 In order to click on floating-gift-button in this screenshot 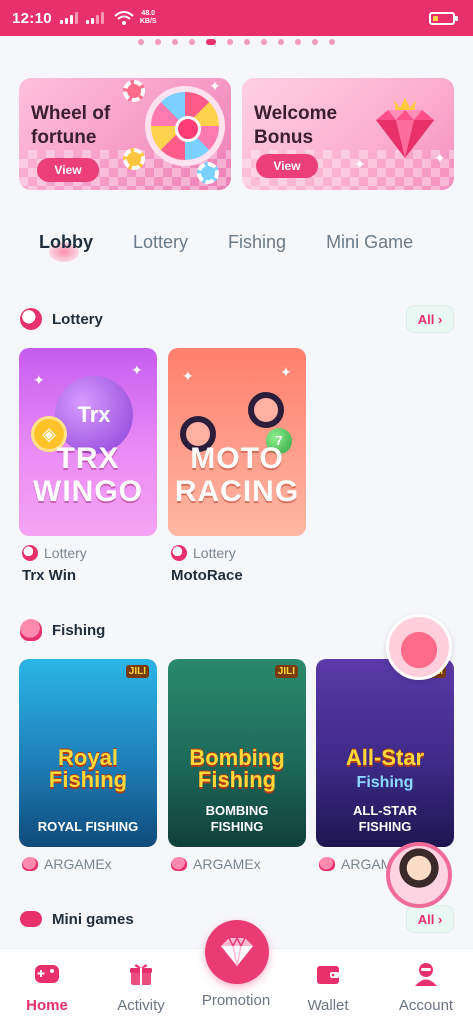, I will do `click(419, 647)`.